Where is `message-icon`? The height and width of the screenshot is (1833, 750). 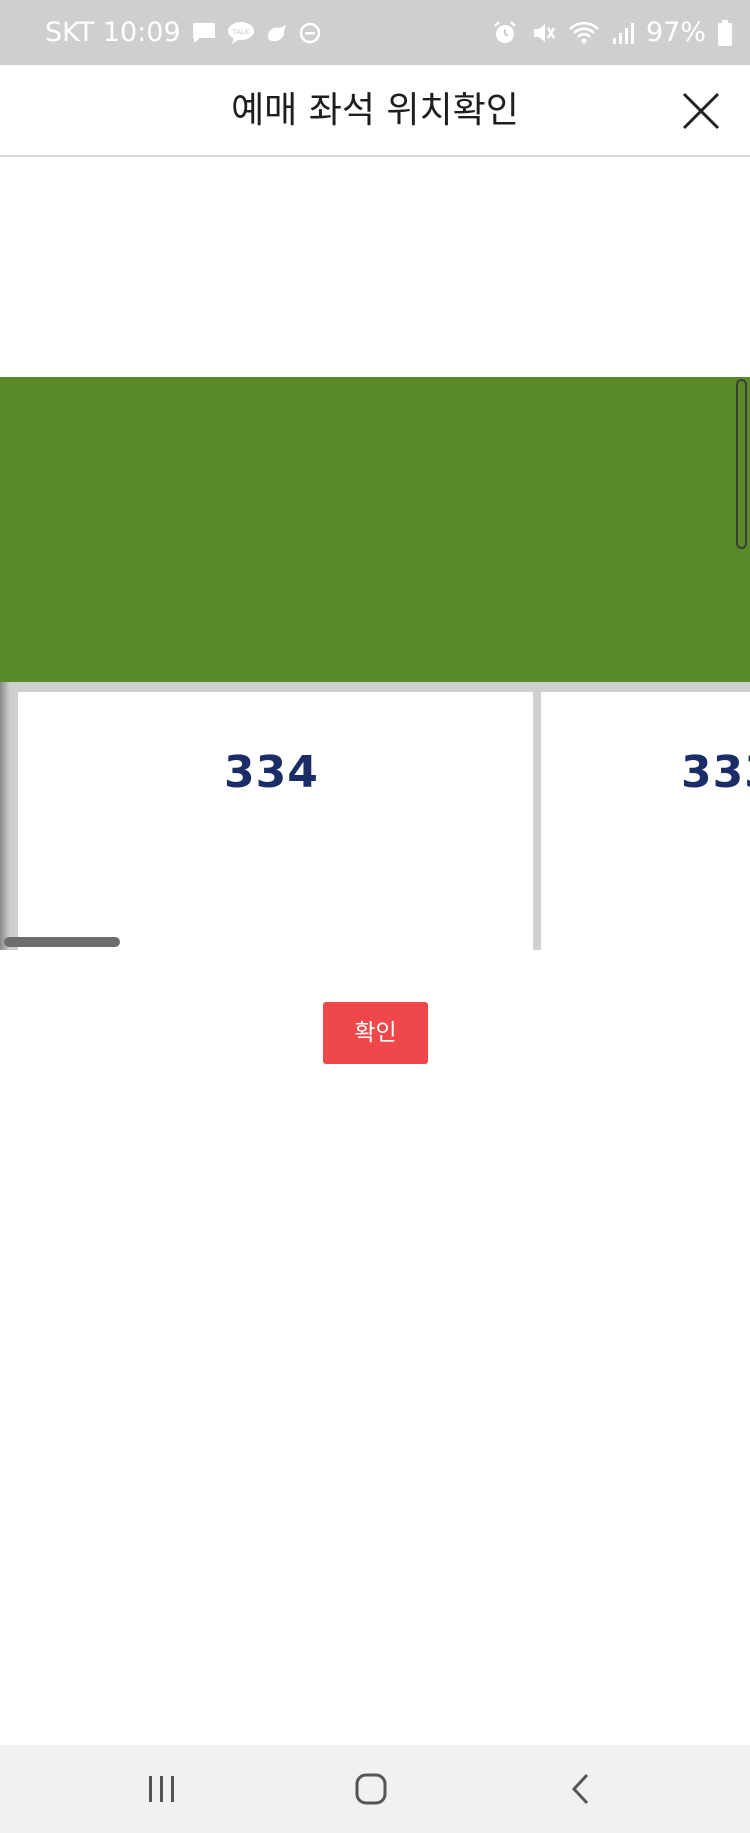
message-icon is located at coordinates (204, 33).